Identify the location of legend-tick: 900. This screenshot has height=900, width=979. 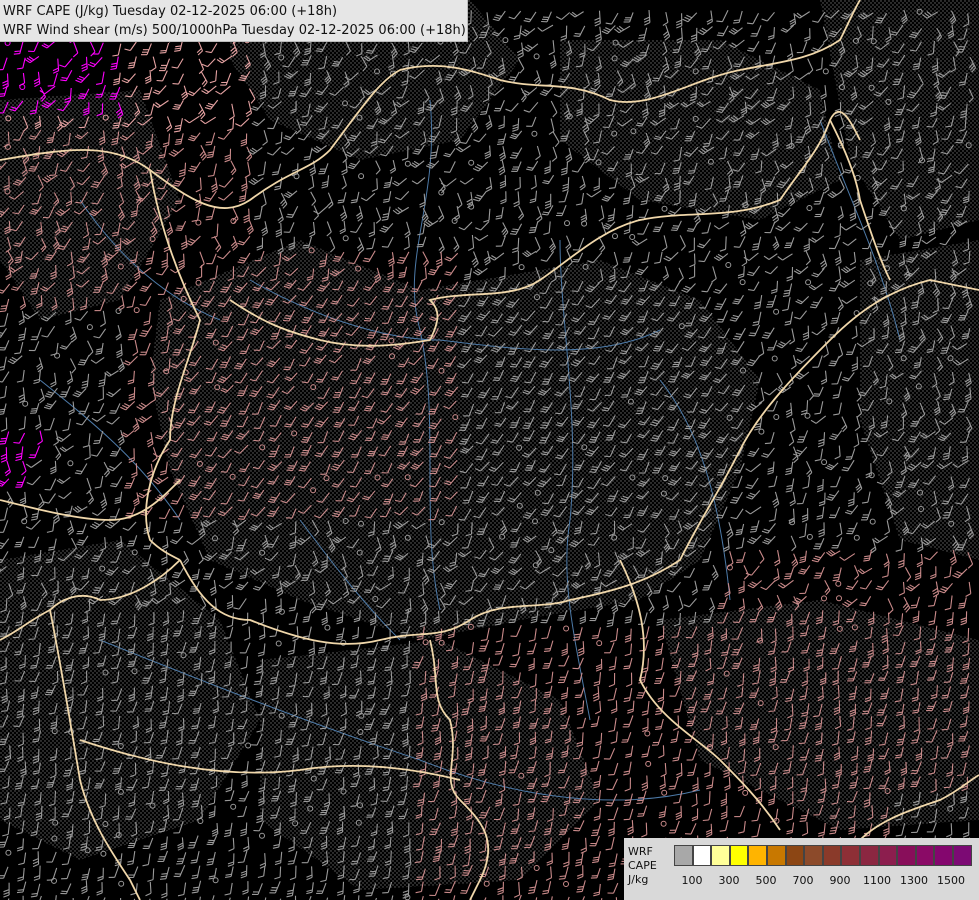
(840, 880).